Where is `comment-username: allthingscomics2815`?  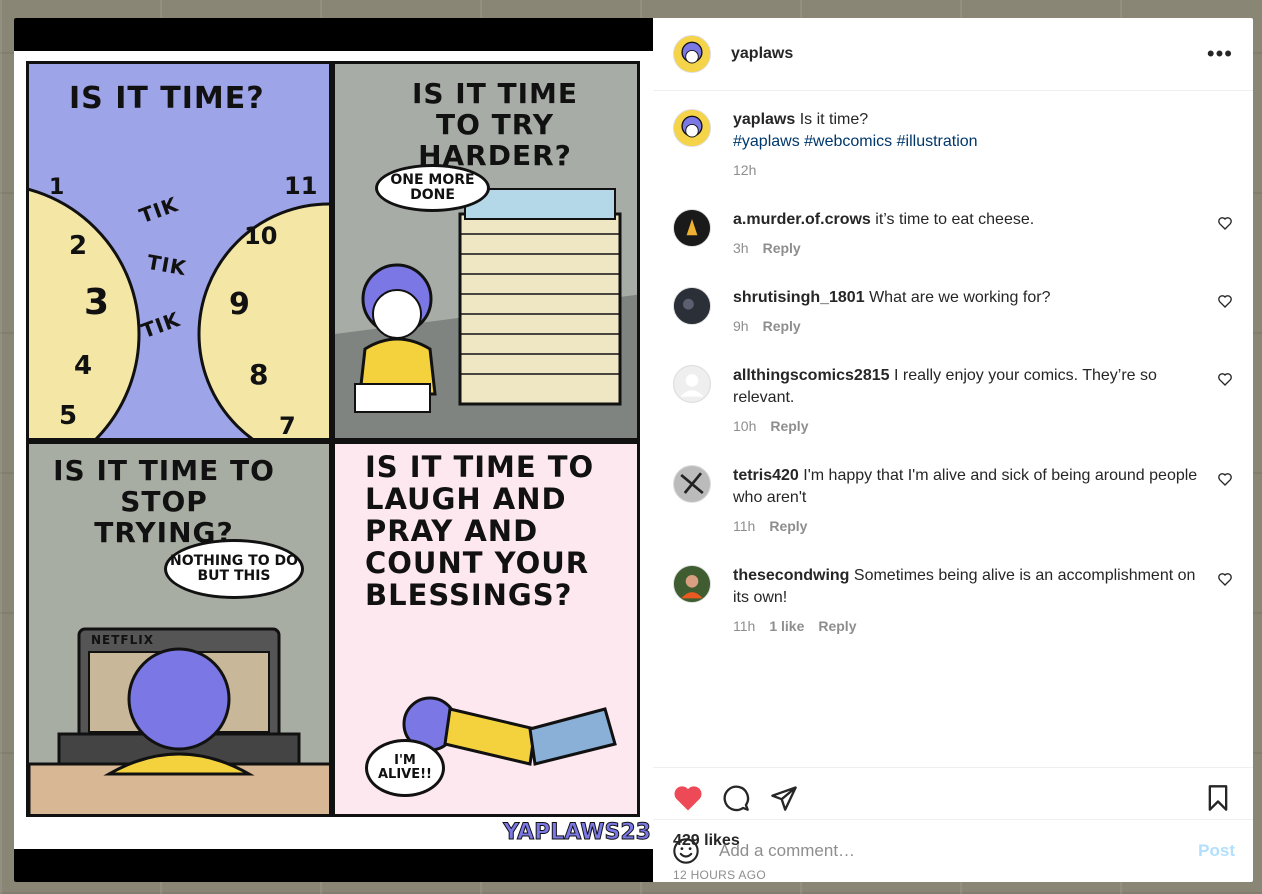 comment-username: allthingscomics2815 is located at coordinates (811, 375).